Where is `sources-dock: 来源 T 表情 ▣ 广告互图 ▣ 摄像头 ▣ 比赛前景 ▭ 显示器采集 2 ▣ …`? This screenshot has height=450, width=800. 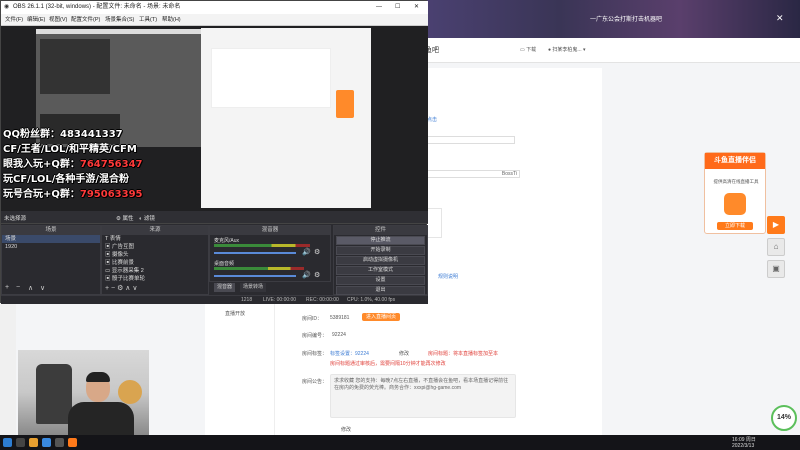 sources-dock: 来源 T 表情 ▣ 广告互图 ▣ 摄像头 ▣ 比赛前景 ▭ 显示器采集 2 ▣ … is located at coordinates (155, 260).